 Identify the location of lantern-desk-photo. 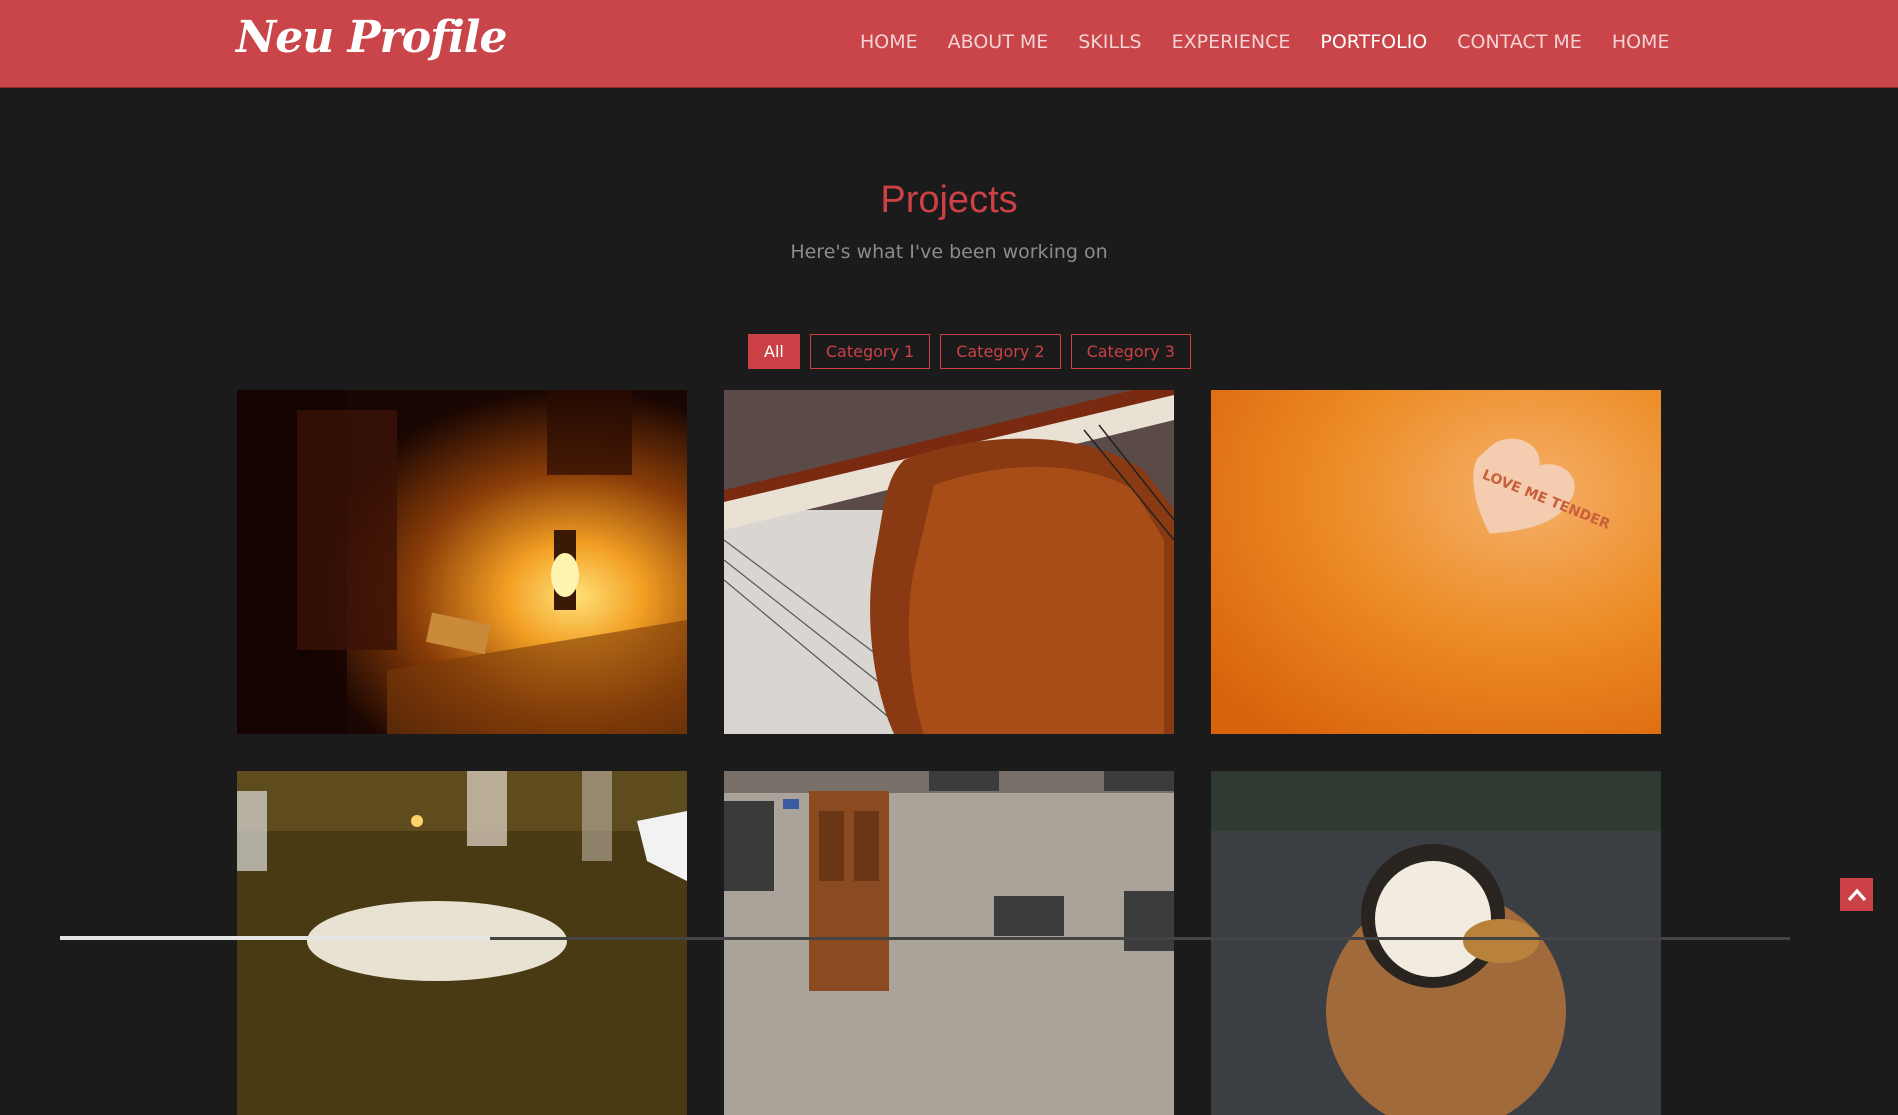
(462, 562).